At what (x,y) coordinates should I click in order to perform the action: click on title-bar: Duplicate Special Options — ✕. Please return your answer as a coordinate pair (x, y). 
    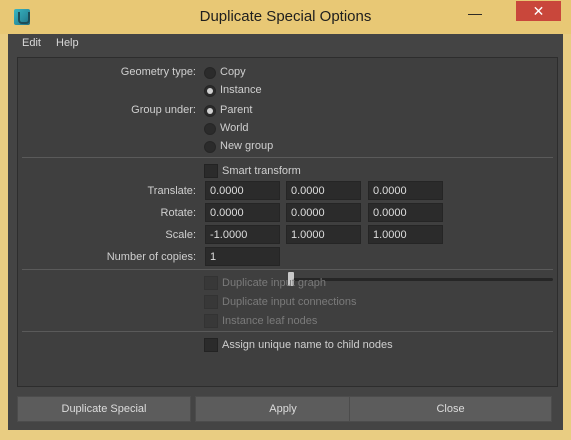
    Looking at the image, I should click on (285, 17).